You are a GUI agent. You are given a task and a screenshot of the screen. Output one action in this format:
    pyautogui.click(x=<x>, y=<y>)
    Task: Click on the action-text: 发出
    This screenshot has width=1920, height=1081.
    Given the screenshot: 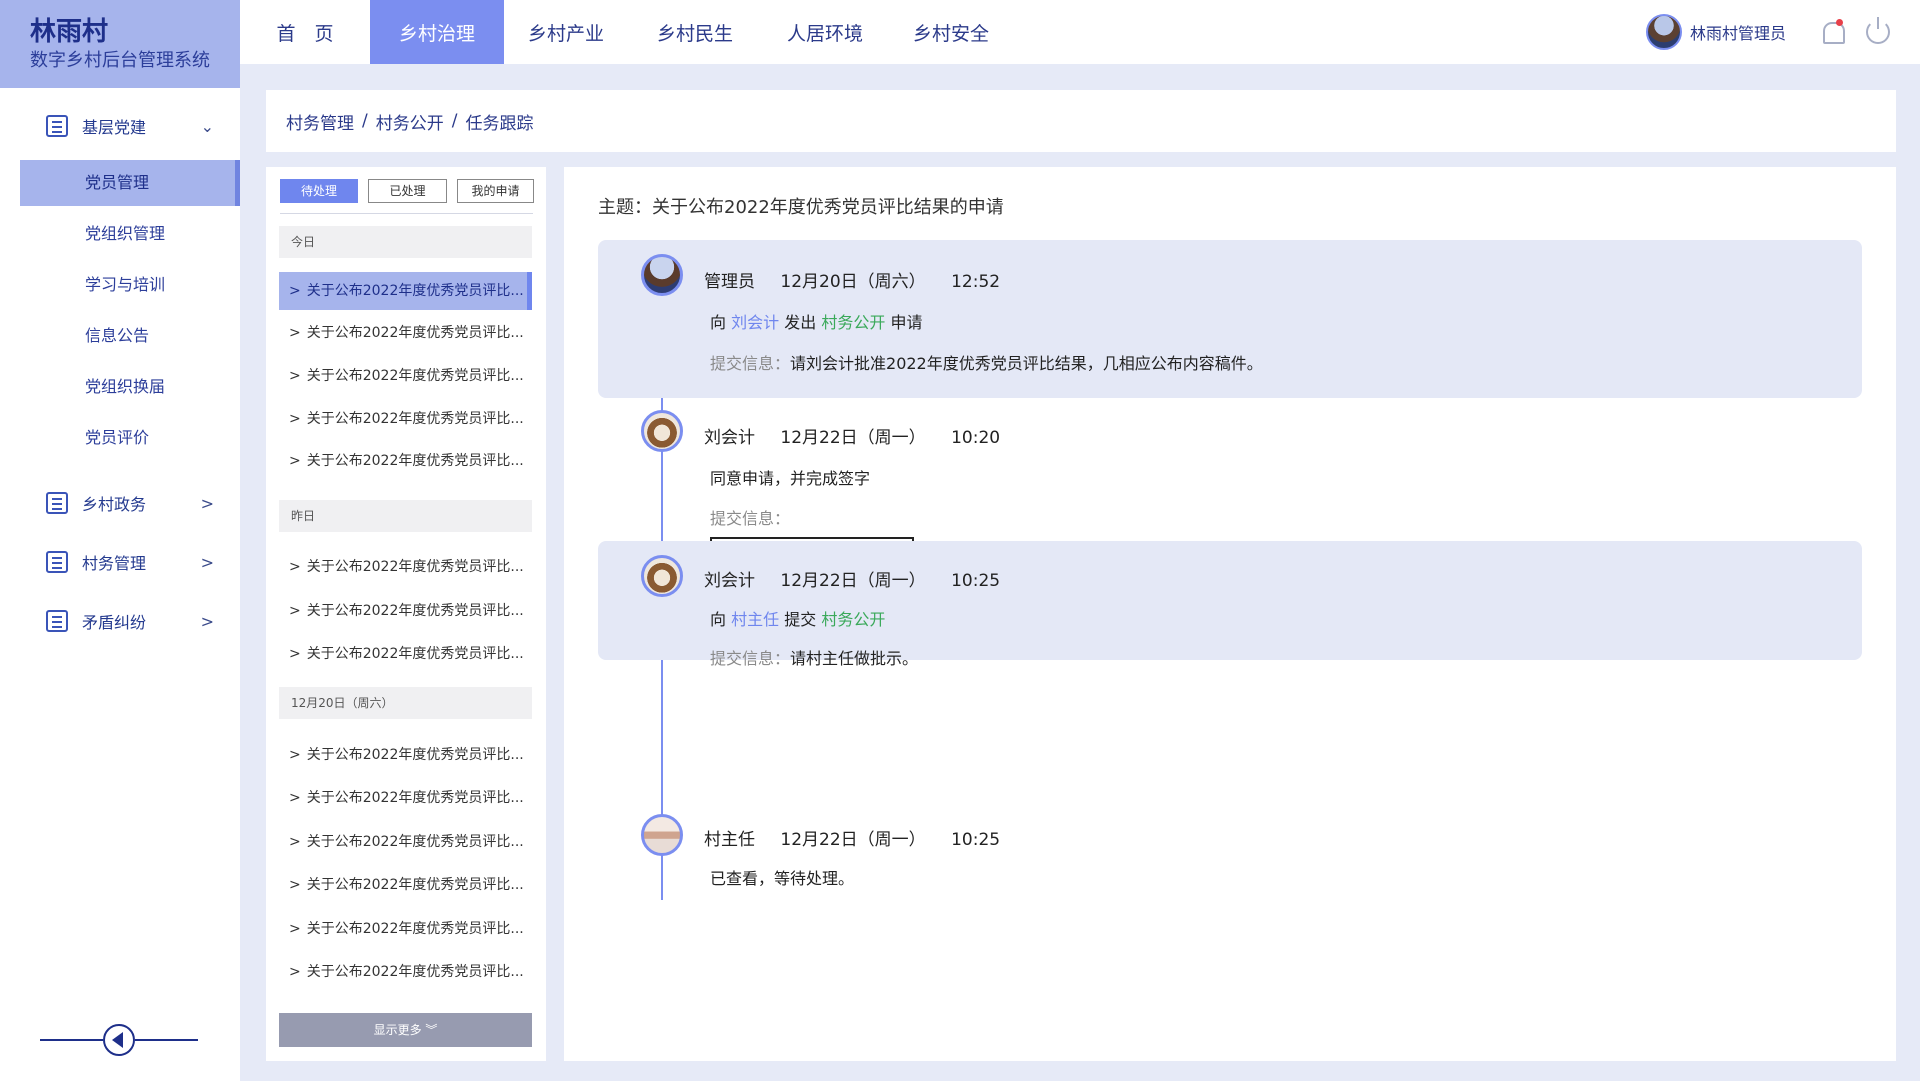 What is the action you would take?
    pyautogui.click(x=800, y=322)
    